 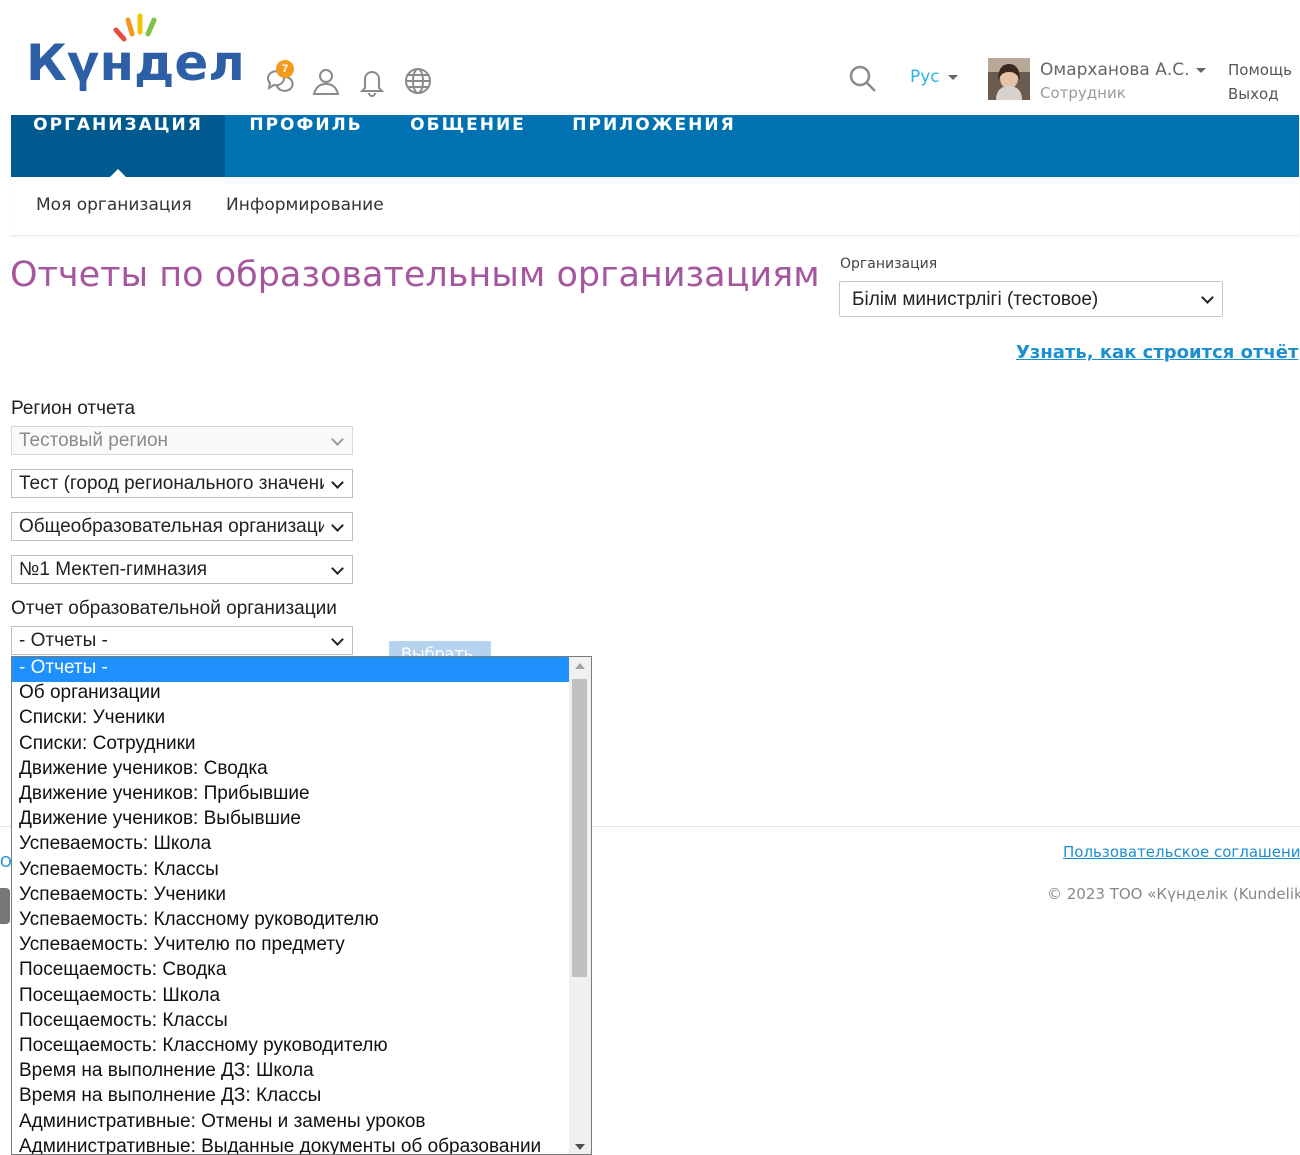 What do you see at coordinates (290, 871) in the screenshot?
I see `dropdown-option: Успеваемость: Классы` at bounding box center [290, 871].